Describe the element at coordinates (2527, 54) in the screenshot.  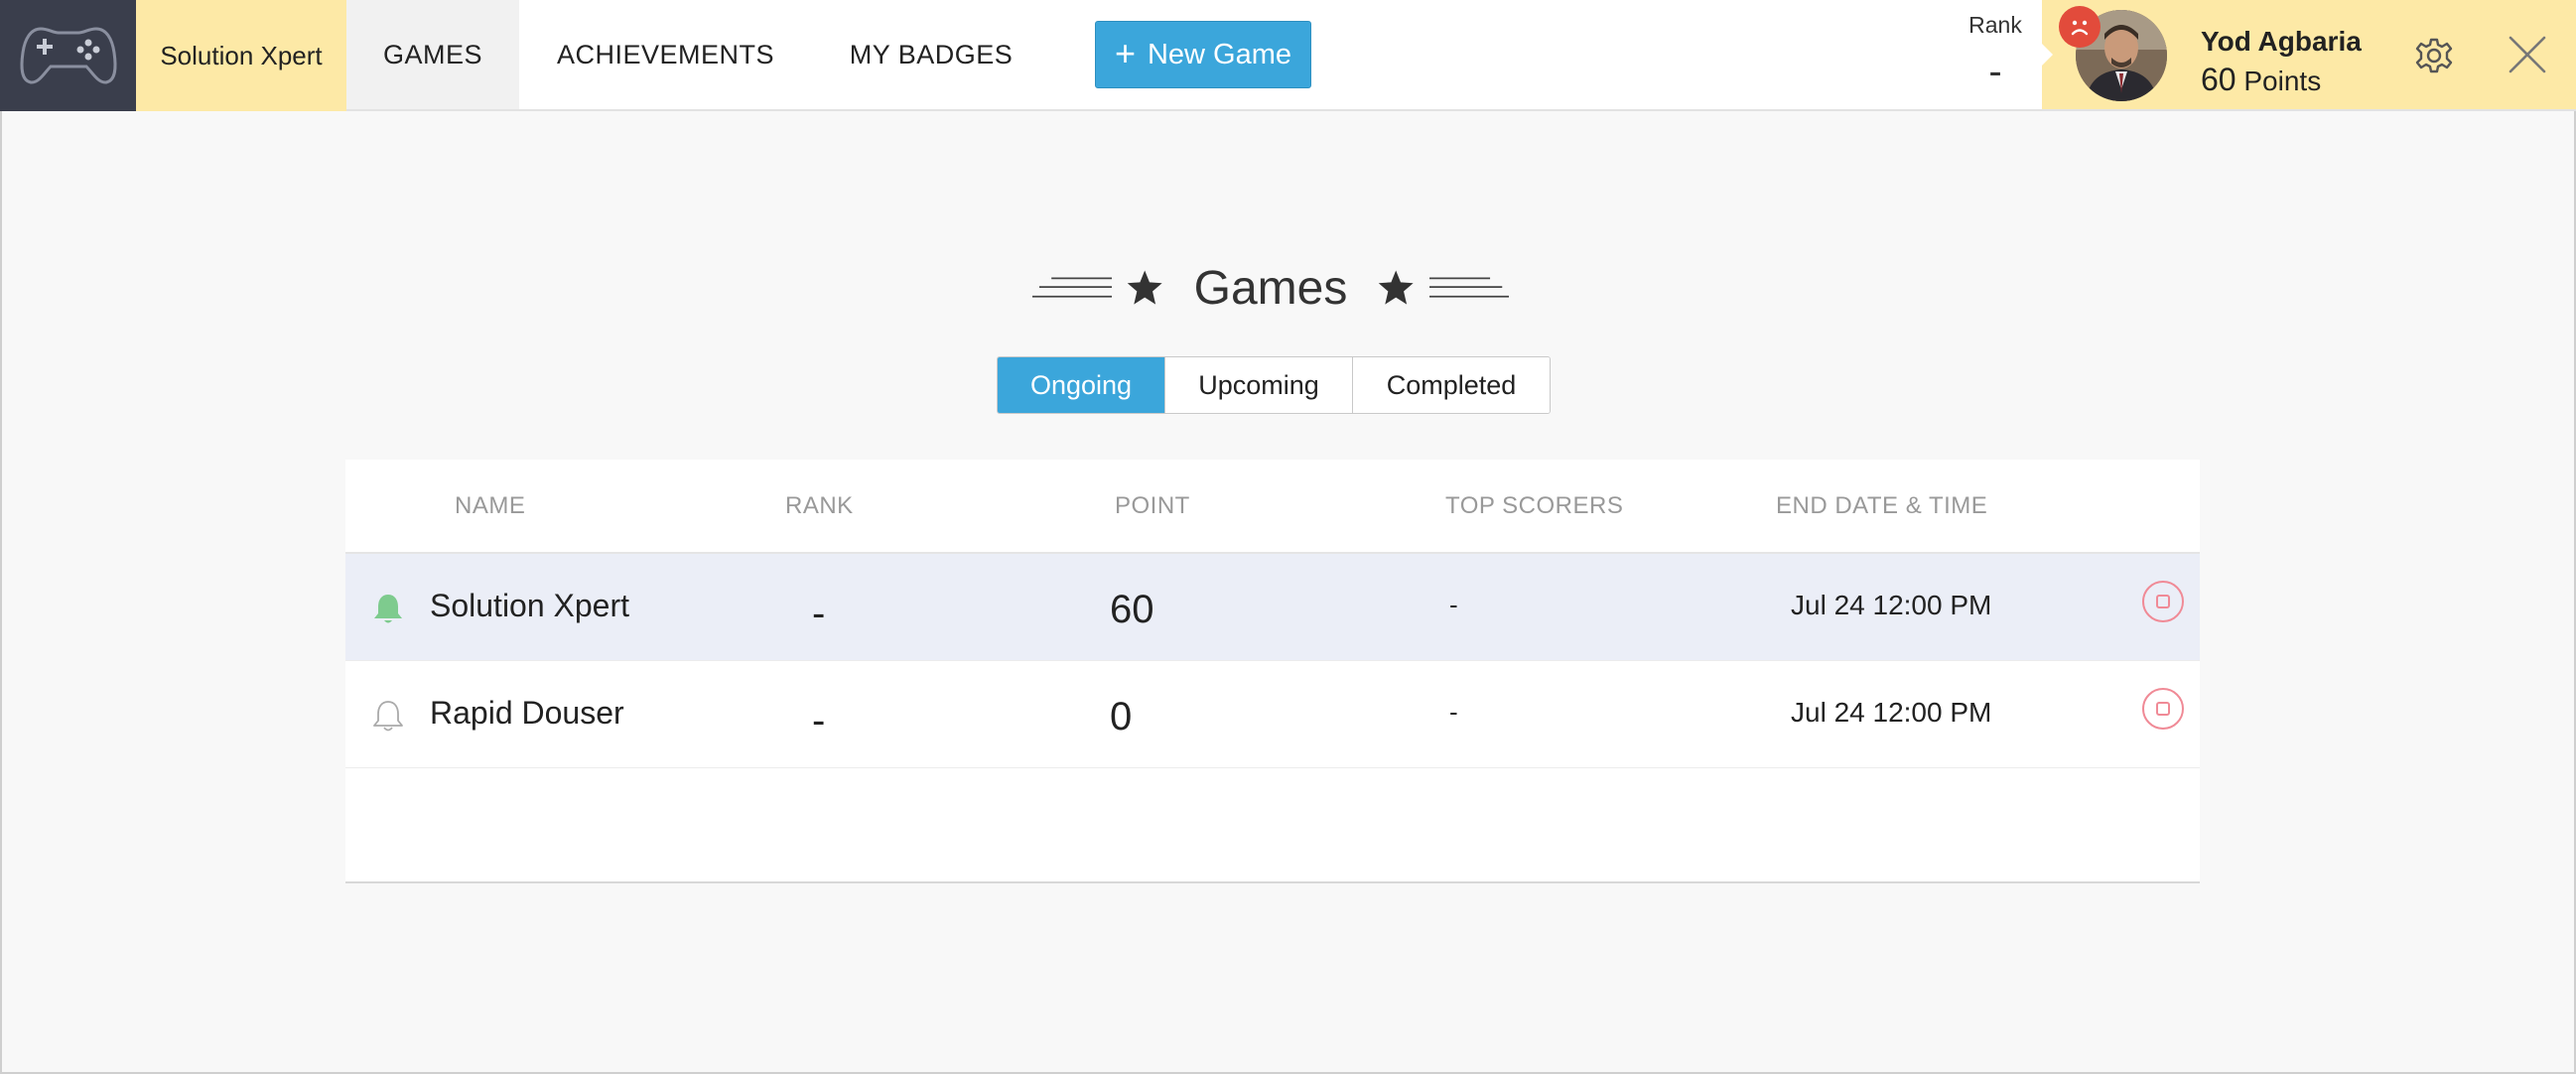
I see `close-icon` at that location.